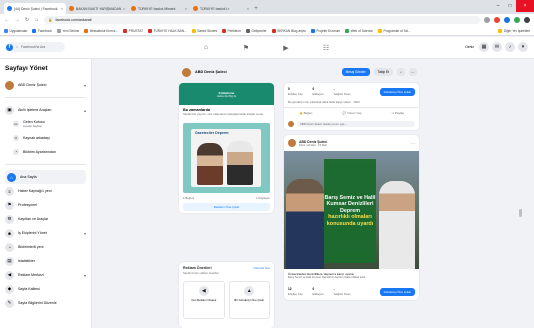 The width and height of the screenshot is (534, 328). I want to click on forward-icon: →, so click(17, 20).